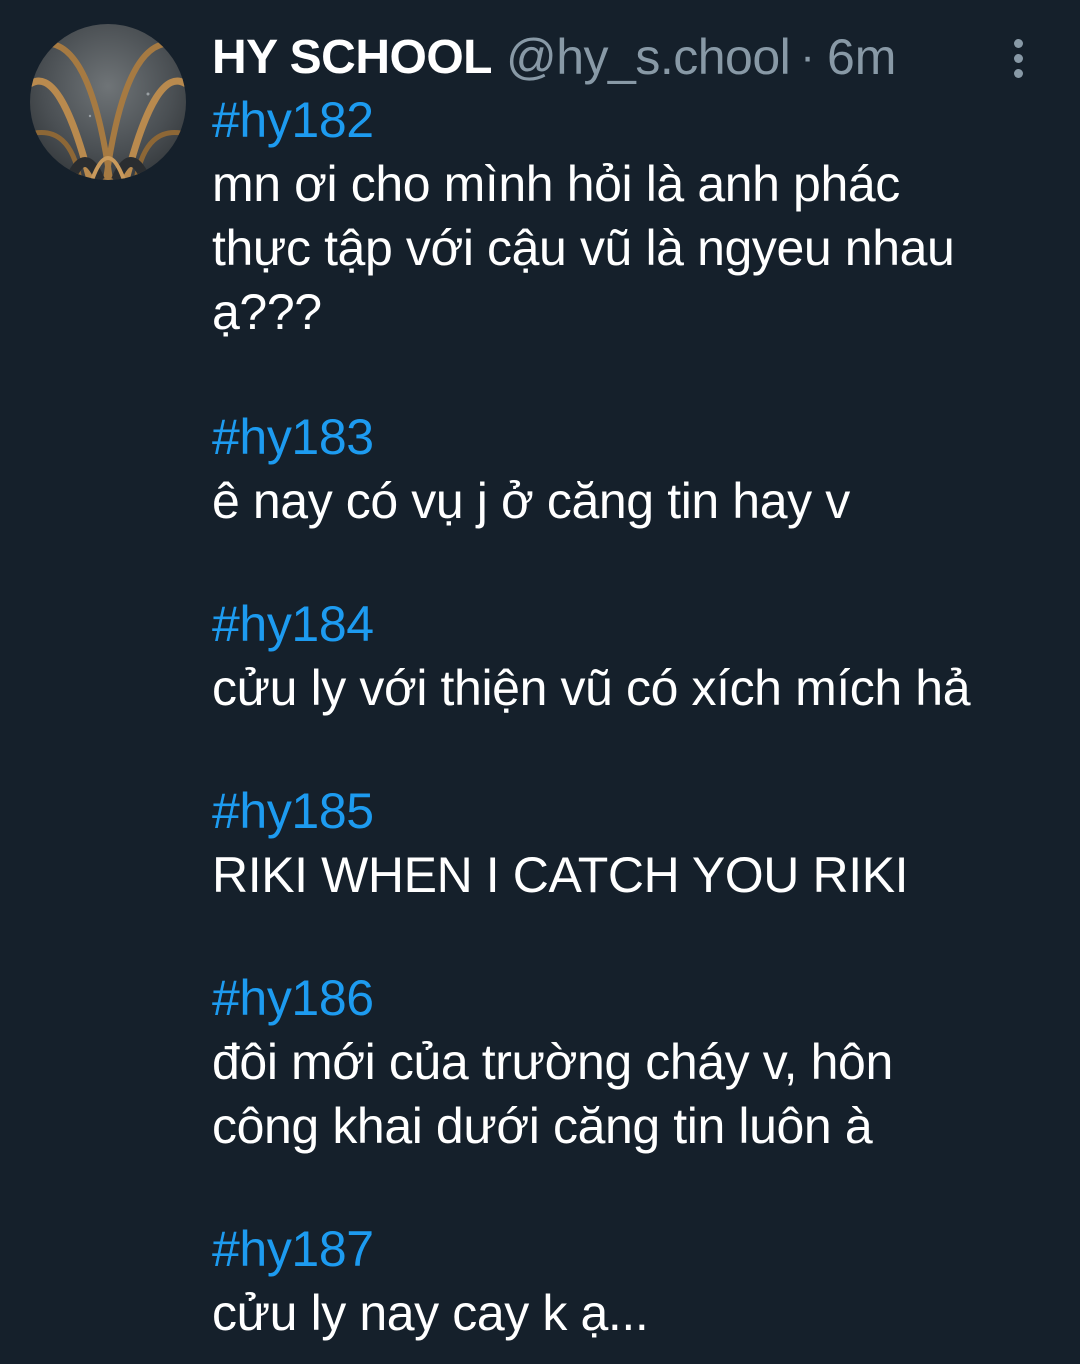 The height and width of the screenshot is (1364, 1080). Describe the element at coordinates (583, 248) in the screenshot. I see `post-text-line: thực tập với cậu vũ là ngyeu nhau` at that location.